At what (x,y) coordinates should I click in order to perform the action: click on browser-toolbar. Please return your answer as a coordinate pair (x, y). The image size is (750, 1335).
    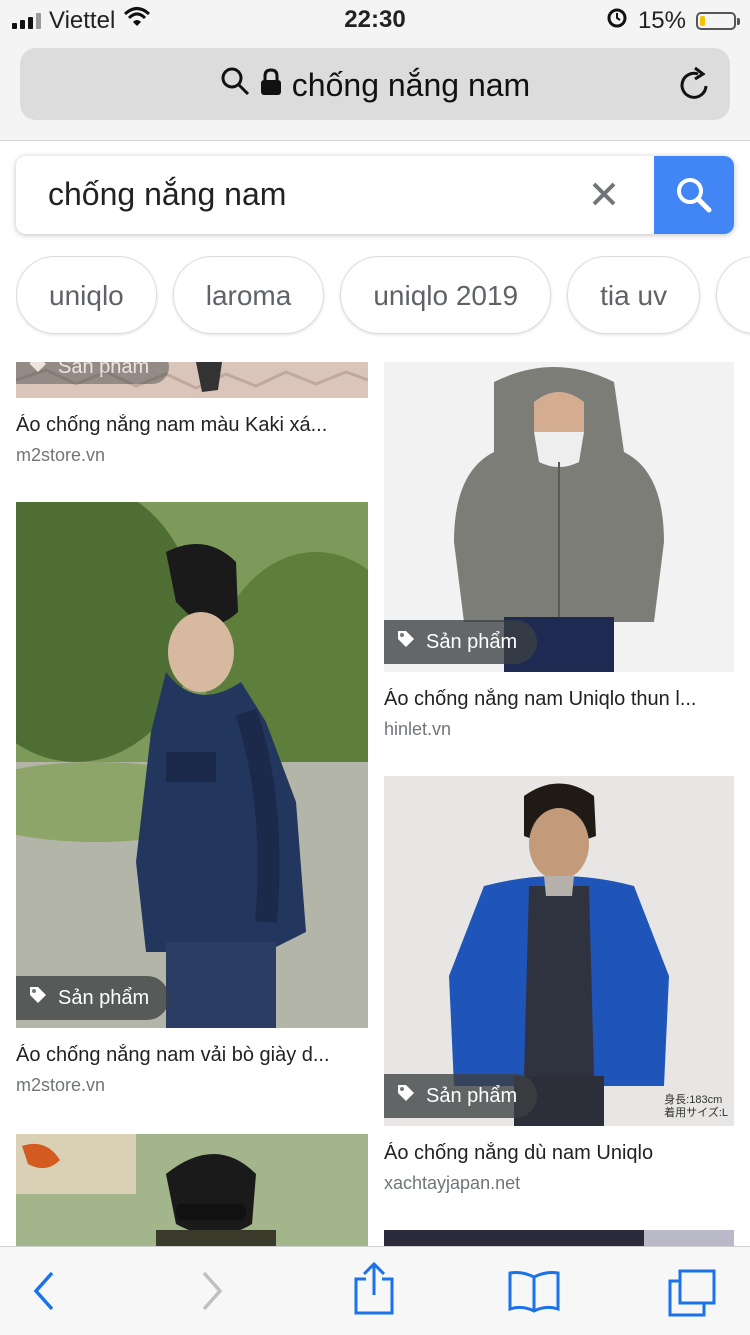
    Looking at the image, I should click on (375, 1290).